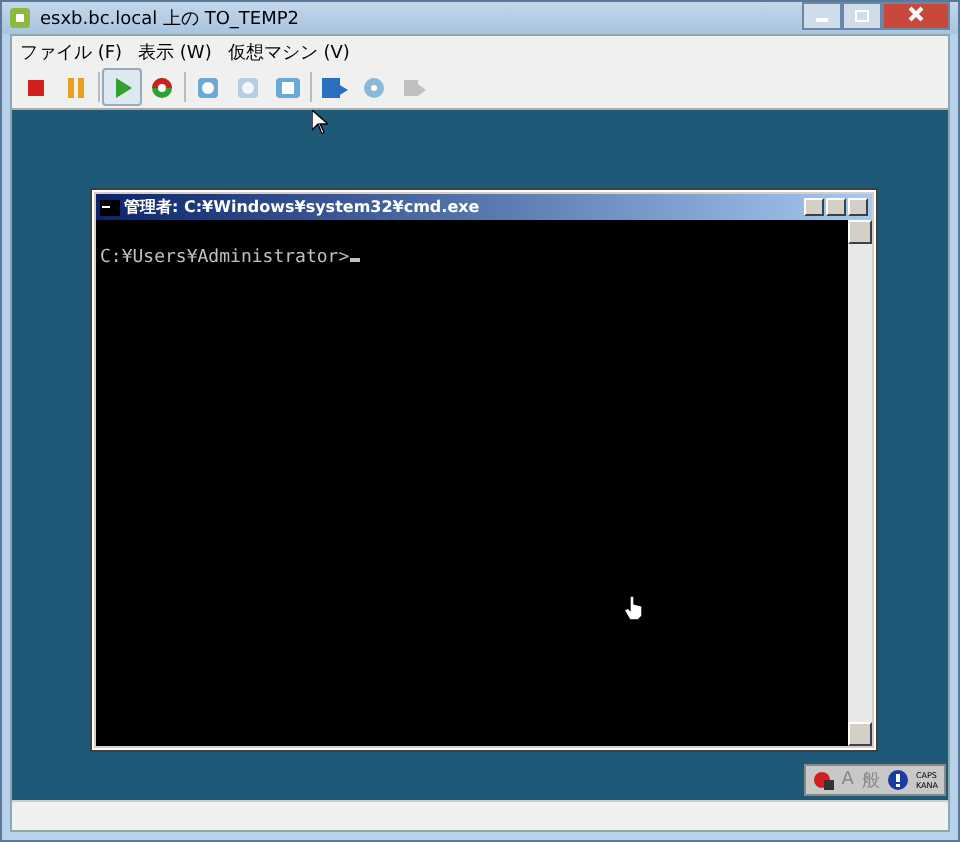 The width and height of the screenshot is (960, 842). What do you see at coordinates (862, 15) in the screenshot?
I see `maximize-icon` at bounding box center [862, 15].